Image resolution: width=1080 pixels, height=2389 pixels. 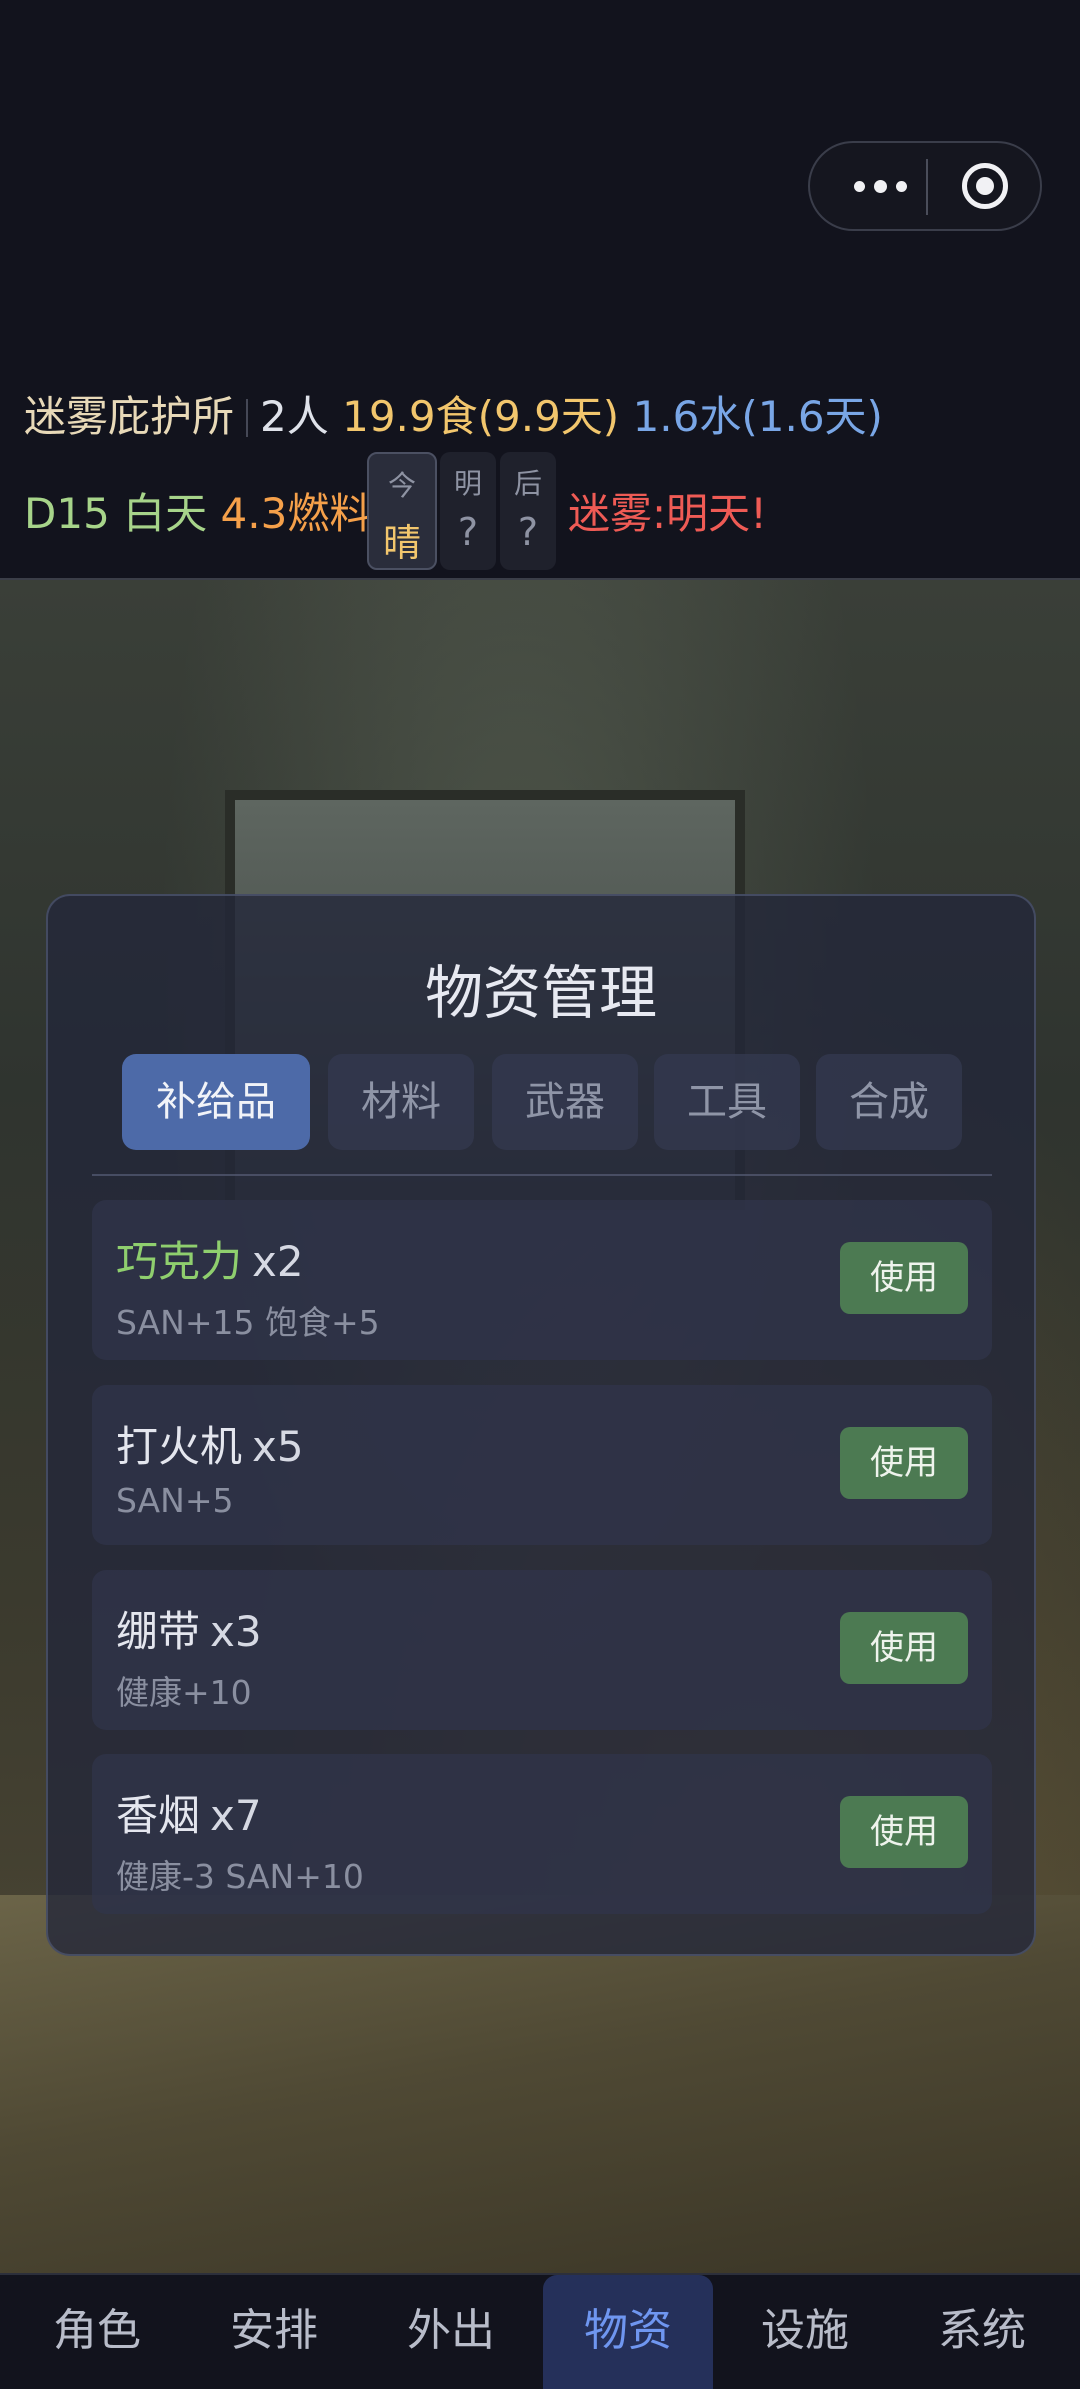 I want to click on capsule-divider, so click(x=927, y=187).